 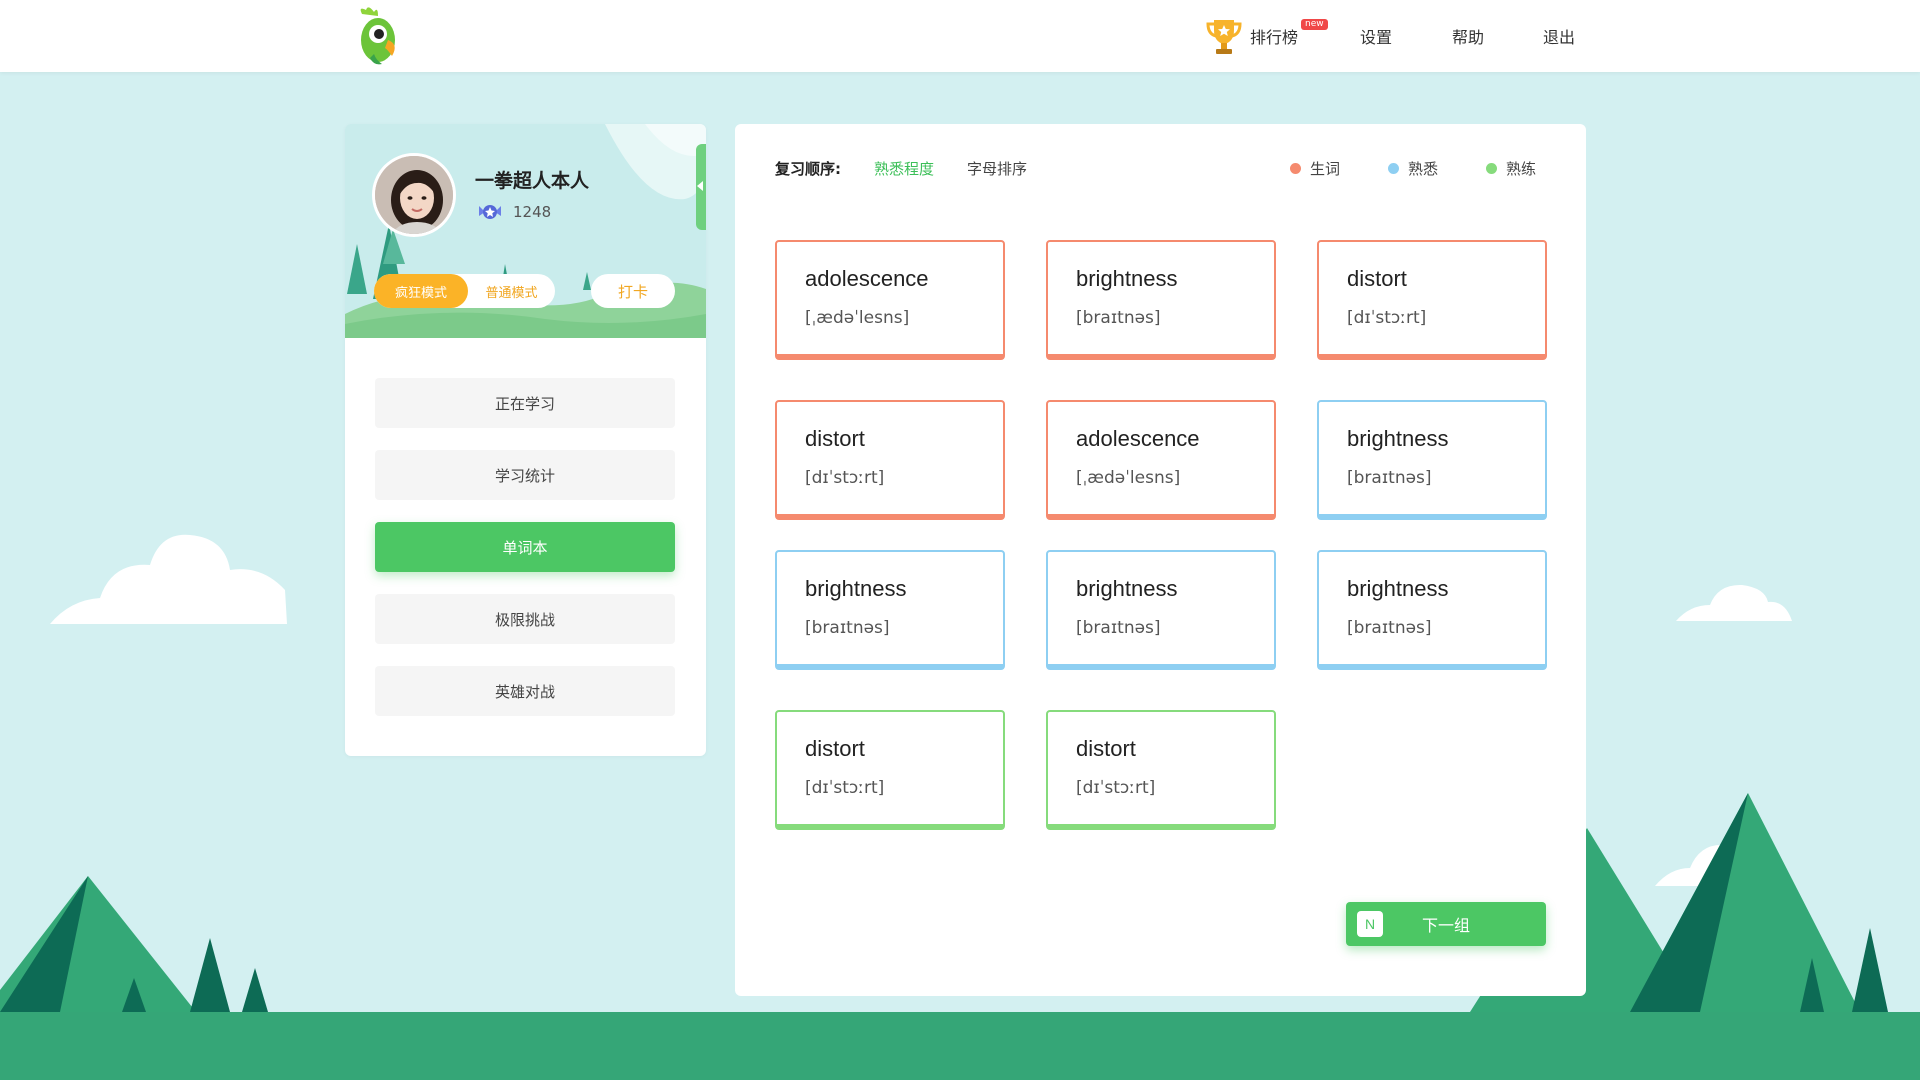 What do you see at coordinates (904, 168) in the screenshot?
I see `sort-by-familiarity: 熟悉程度` at bounding box center [904, 168].